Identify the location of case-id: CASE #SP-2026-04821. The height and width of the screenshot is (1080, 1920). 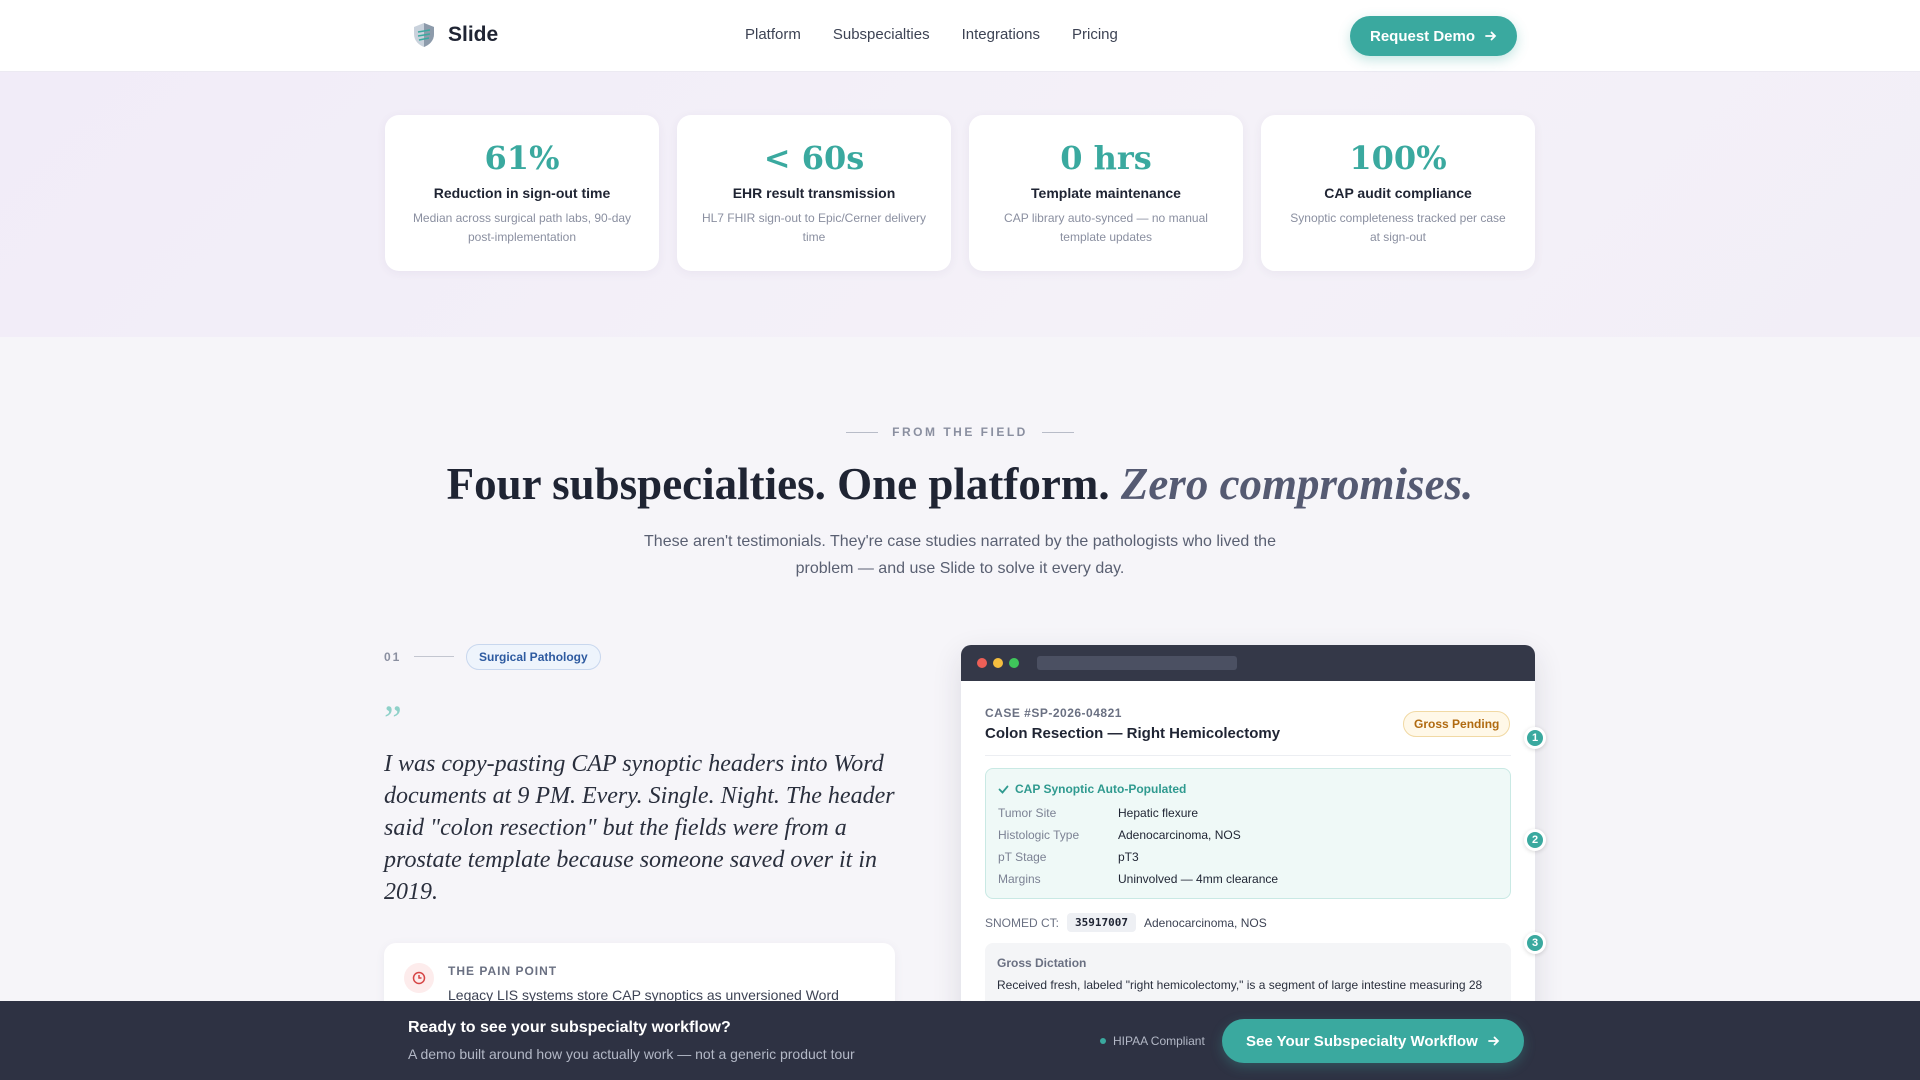
(1053, 713).